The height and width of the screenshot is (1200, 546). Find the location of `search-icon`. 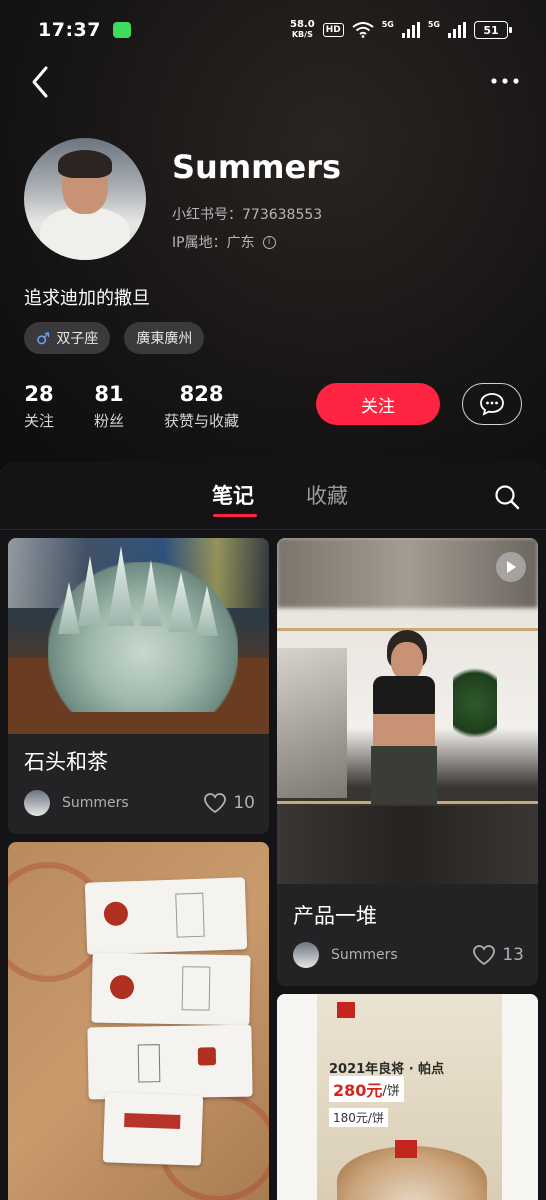

search-icon is located at coordinates (507, 497).